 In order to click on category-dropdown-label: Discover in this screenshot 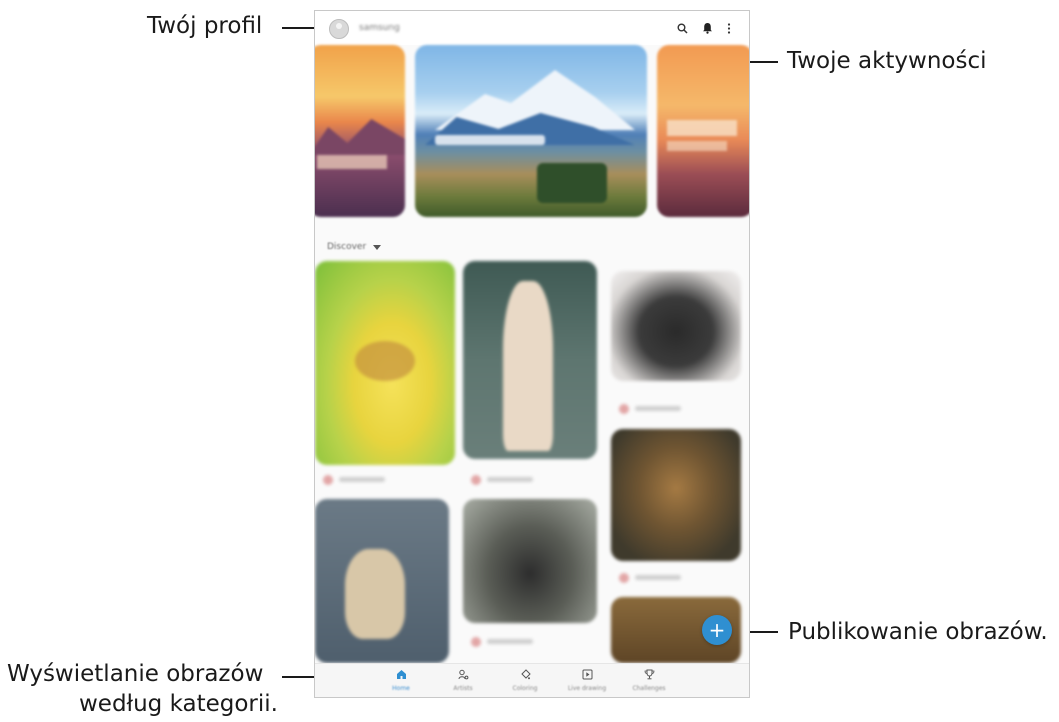, I will do `click(346, 247)`.